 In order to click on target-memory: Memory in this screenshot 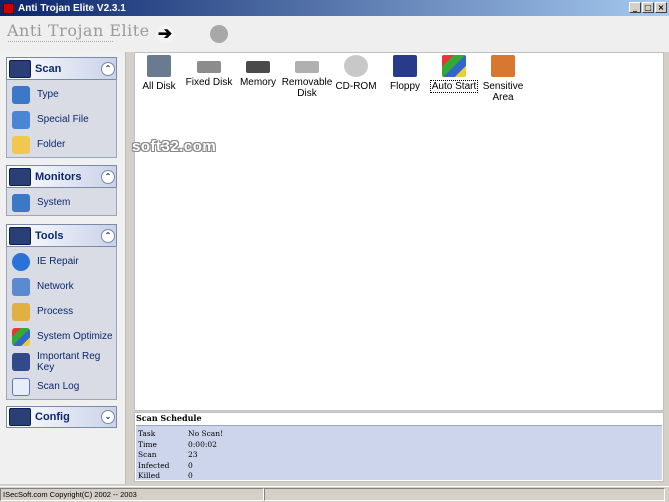, I will do `click(258, 71)`.